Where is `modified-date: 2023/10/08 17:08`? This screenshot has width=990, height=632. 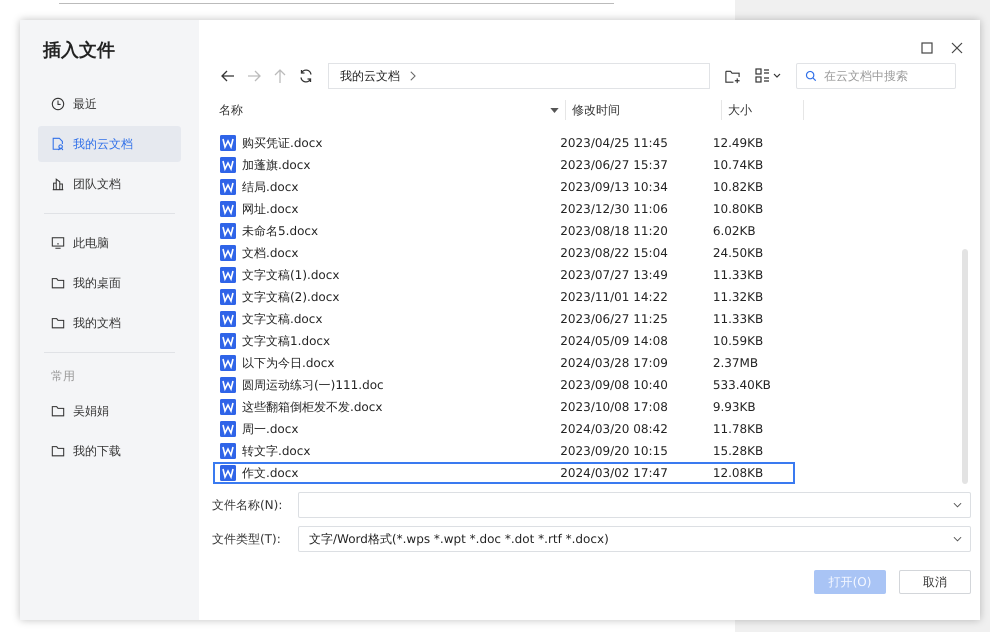
modified-date: 2023/10/08 17:08 is located at coordinates (614, 407).